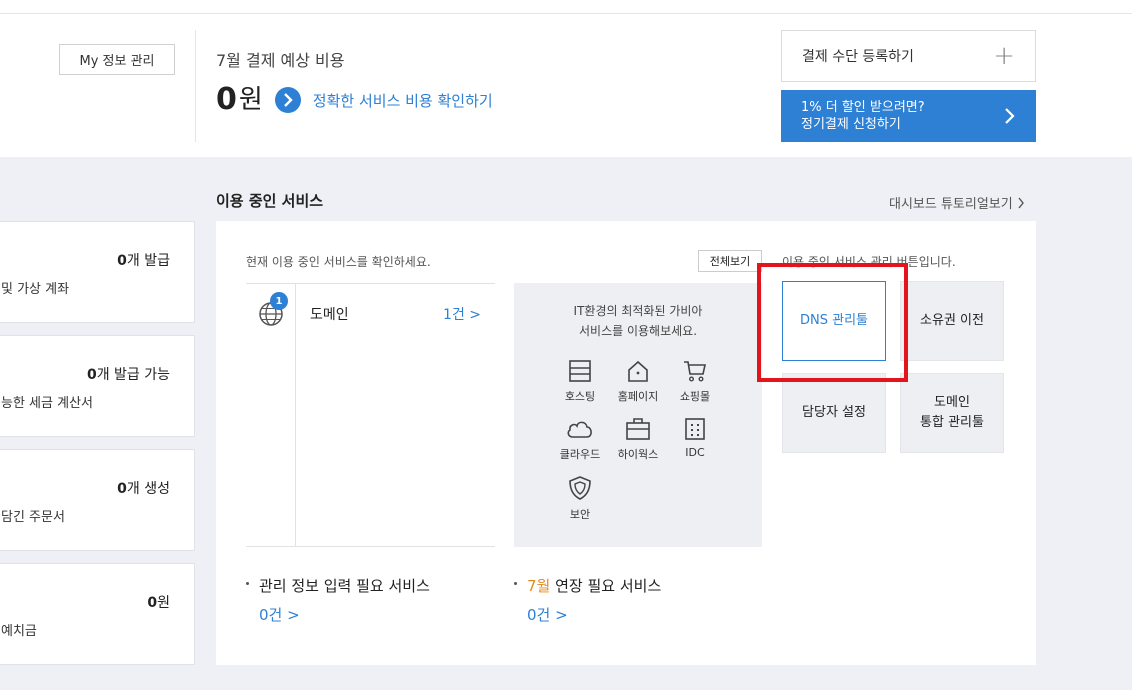 This screenshot has width=1132, height=690. I want to click on service-security: 보안, so click(580, 498).